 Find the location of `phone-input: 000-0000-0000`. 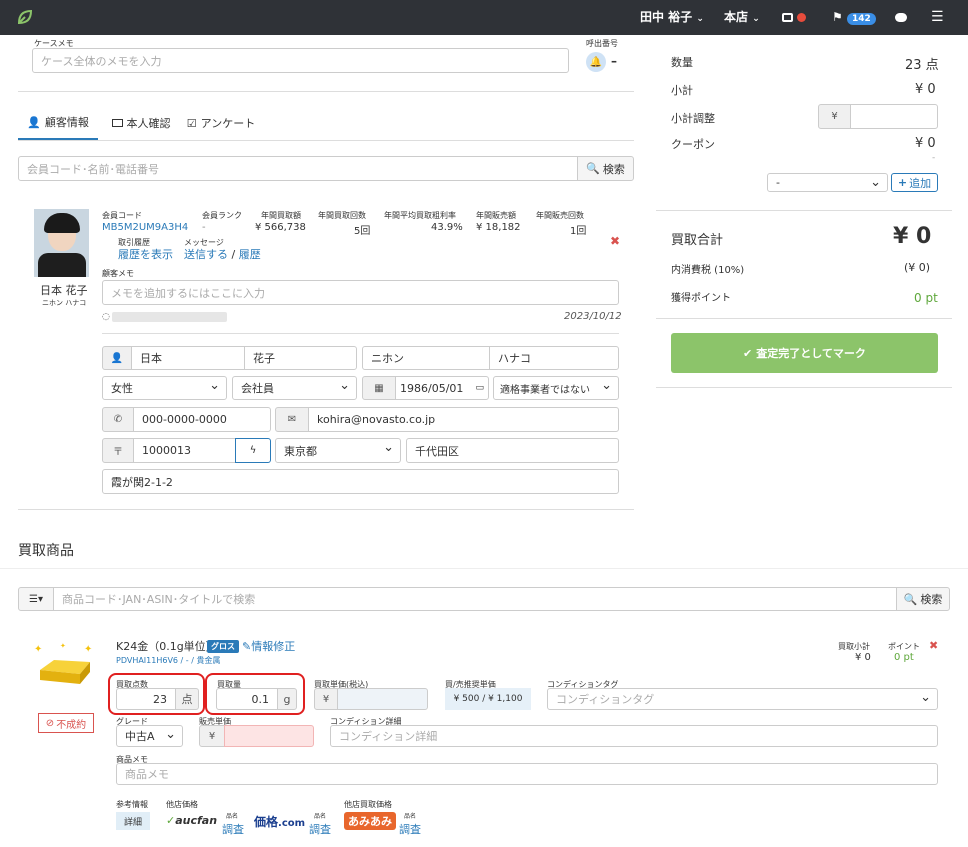

phone-input: 000-0000-0000 is located at coordinates (202, 419).